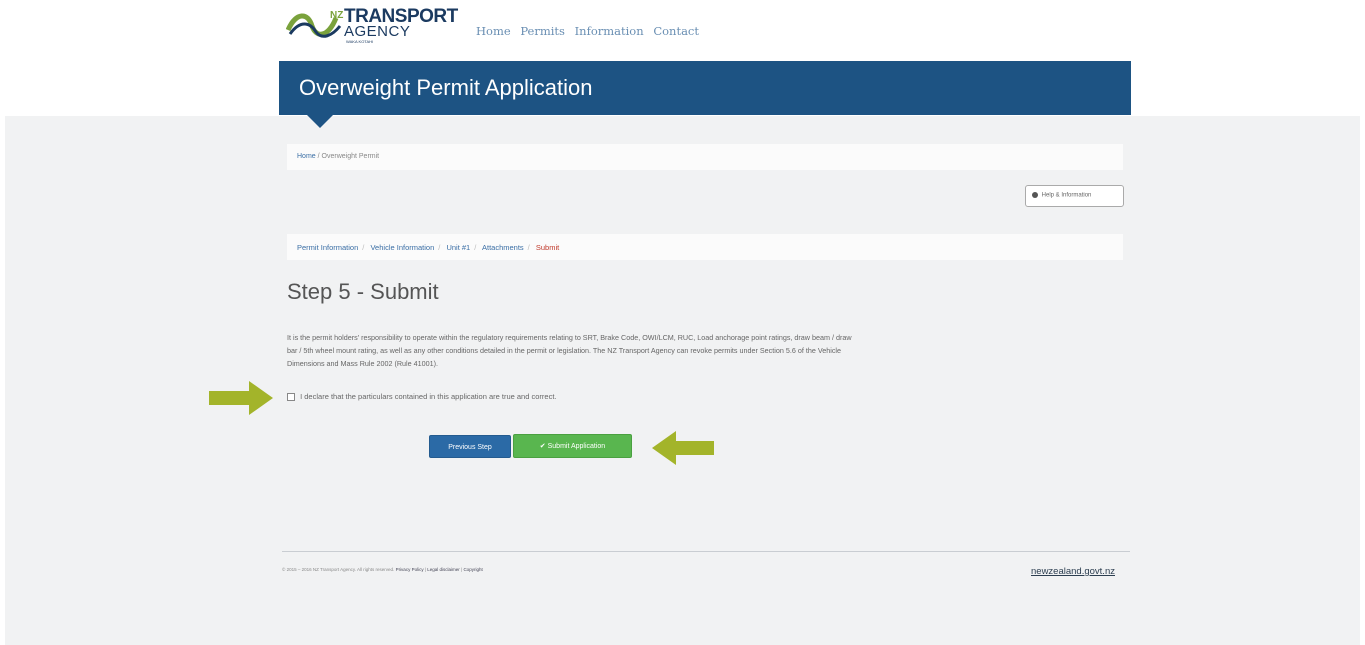  Describe the element at coordinates (503, 247) in the screenshot. I see `step-attachments: Attachments` at that location.